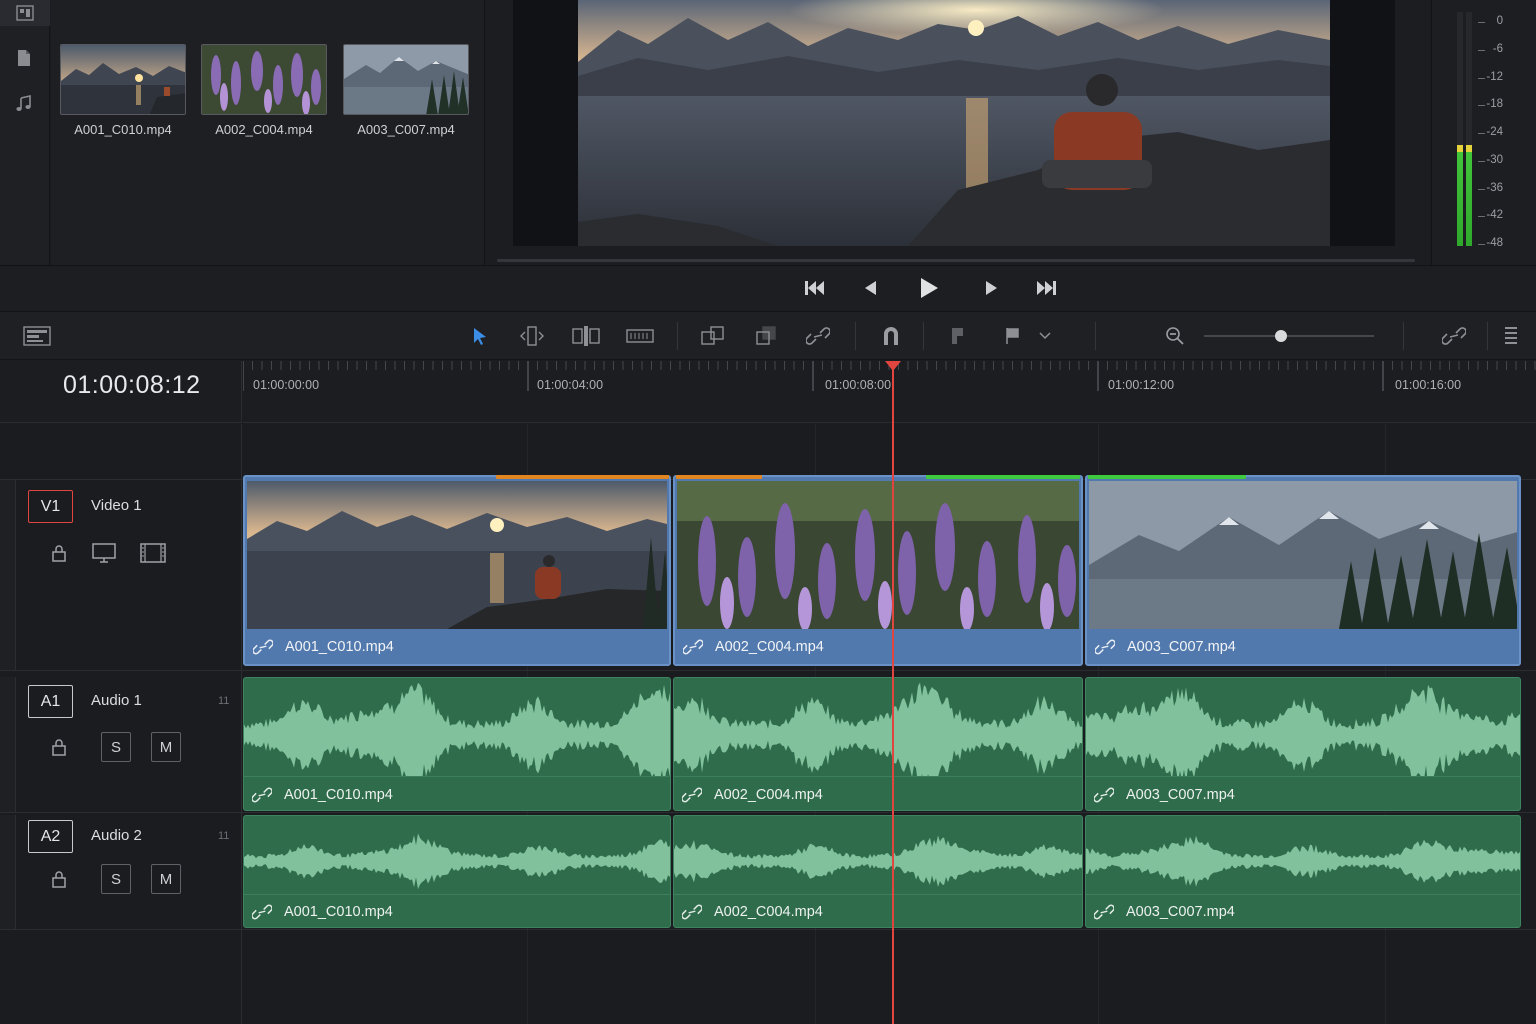 Image resolution: width=1536 pixels, height=1024 pixels. I want to click on film-strip-icon, so click(153, 553).